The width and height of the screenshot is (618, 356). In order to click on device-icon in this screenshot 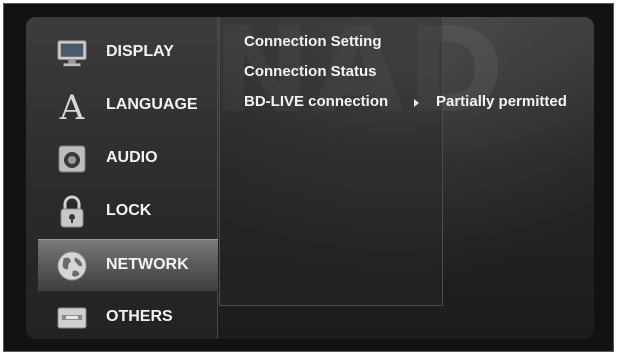, I will do `click(72, 318)`.